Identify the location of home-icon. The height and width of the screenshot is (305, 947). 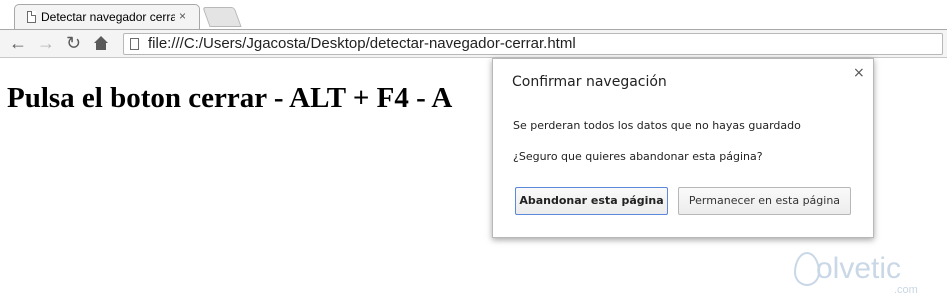
(101, 43).